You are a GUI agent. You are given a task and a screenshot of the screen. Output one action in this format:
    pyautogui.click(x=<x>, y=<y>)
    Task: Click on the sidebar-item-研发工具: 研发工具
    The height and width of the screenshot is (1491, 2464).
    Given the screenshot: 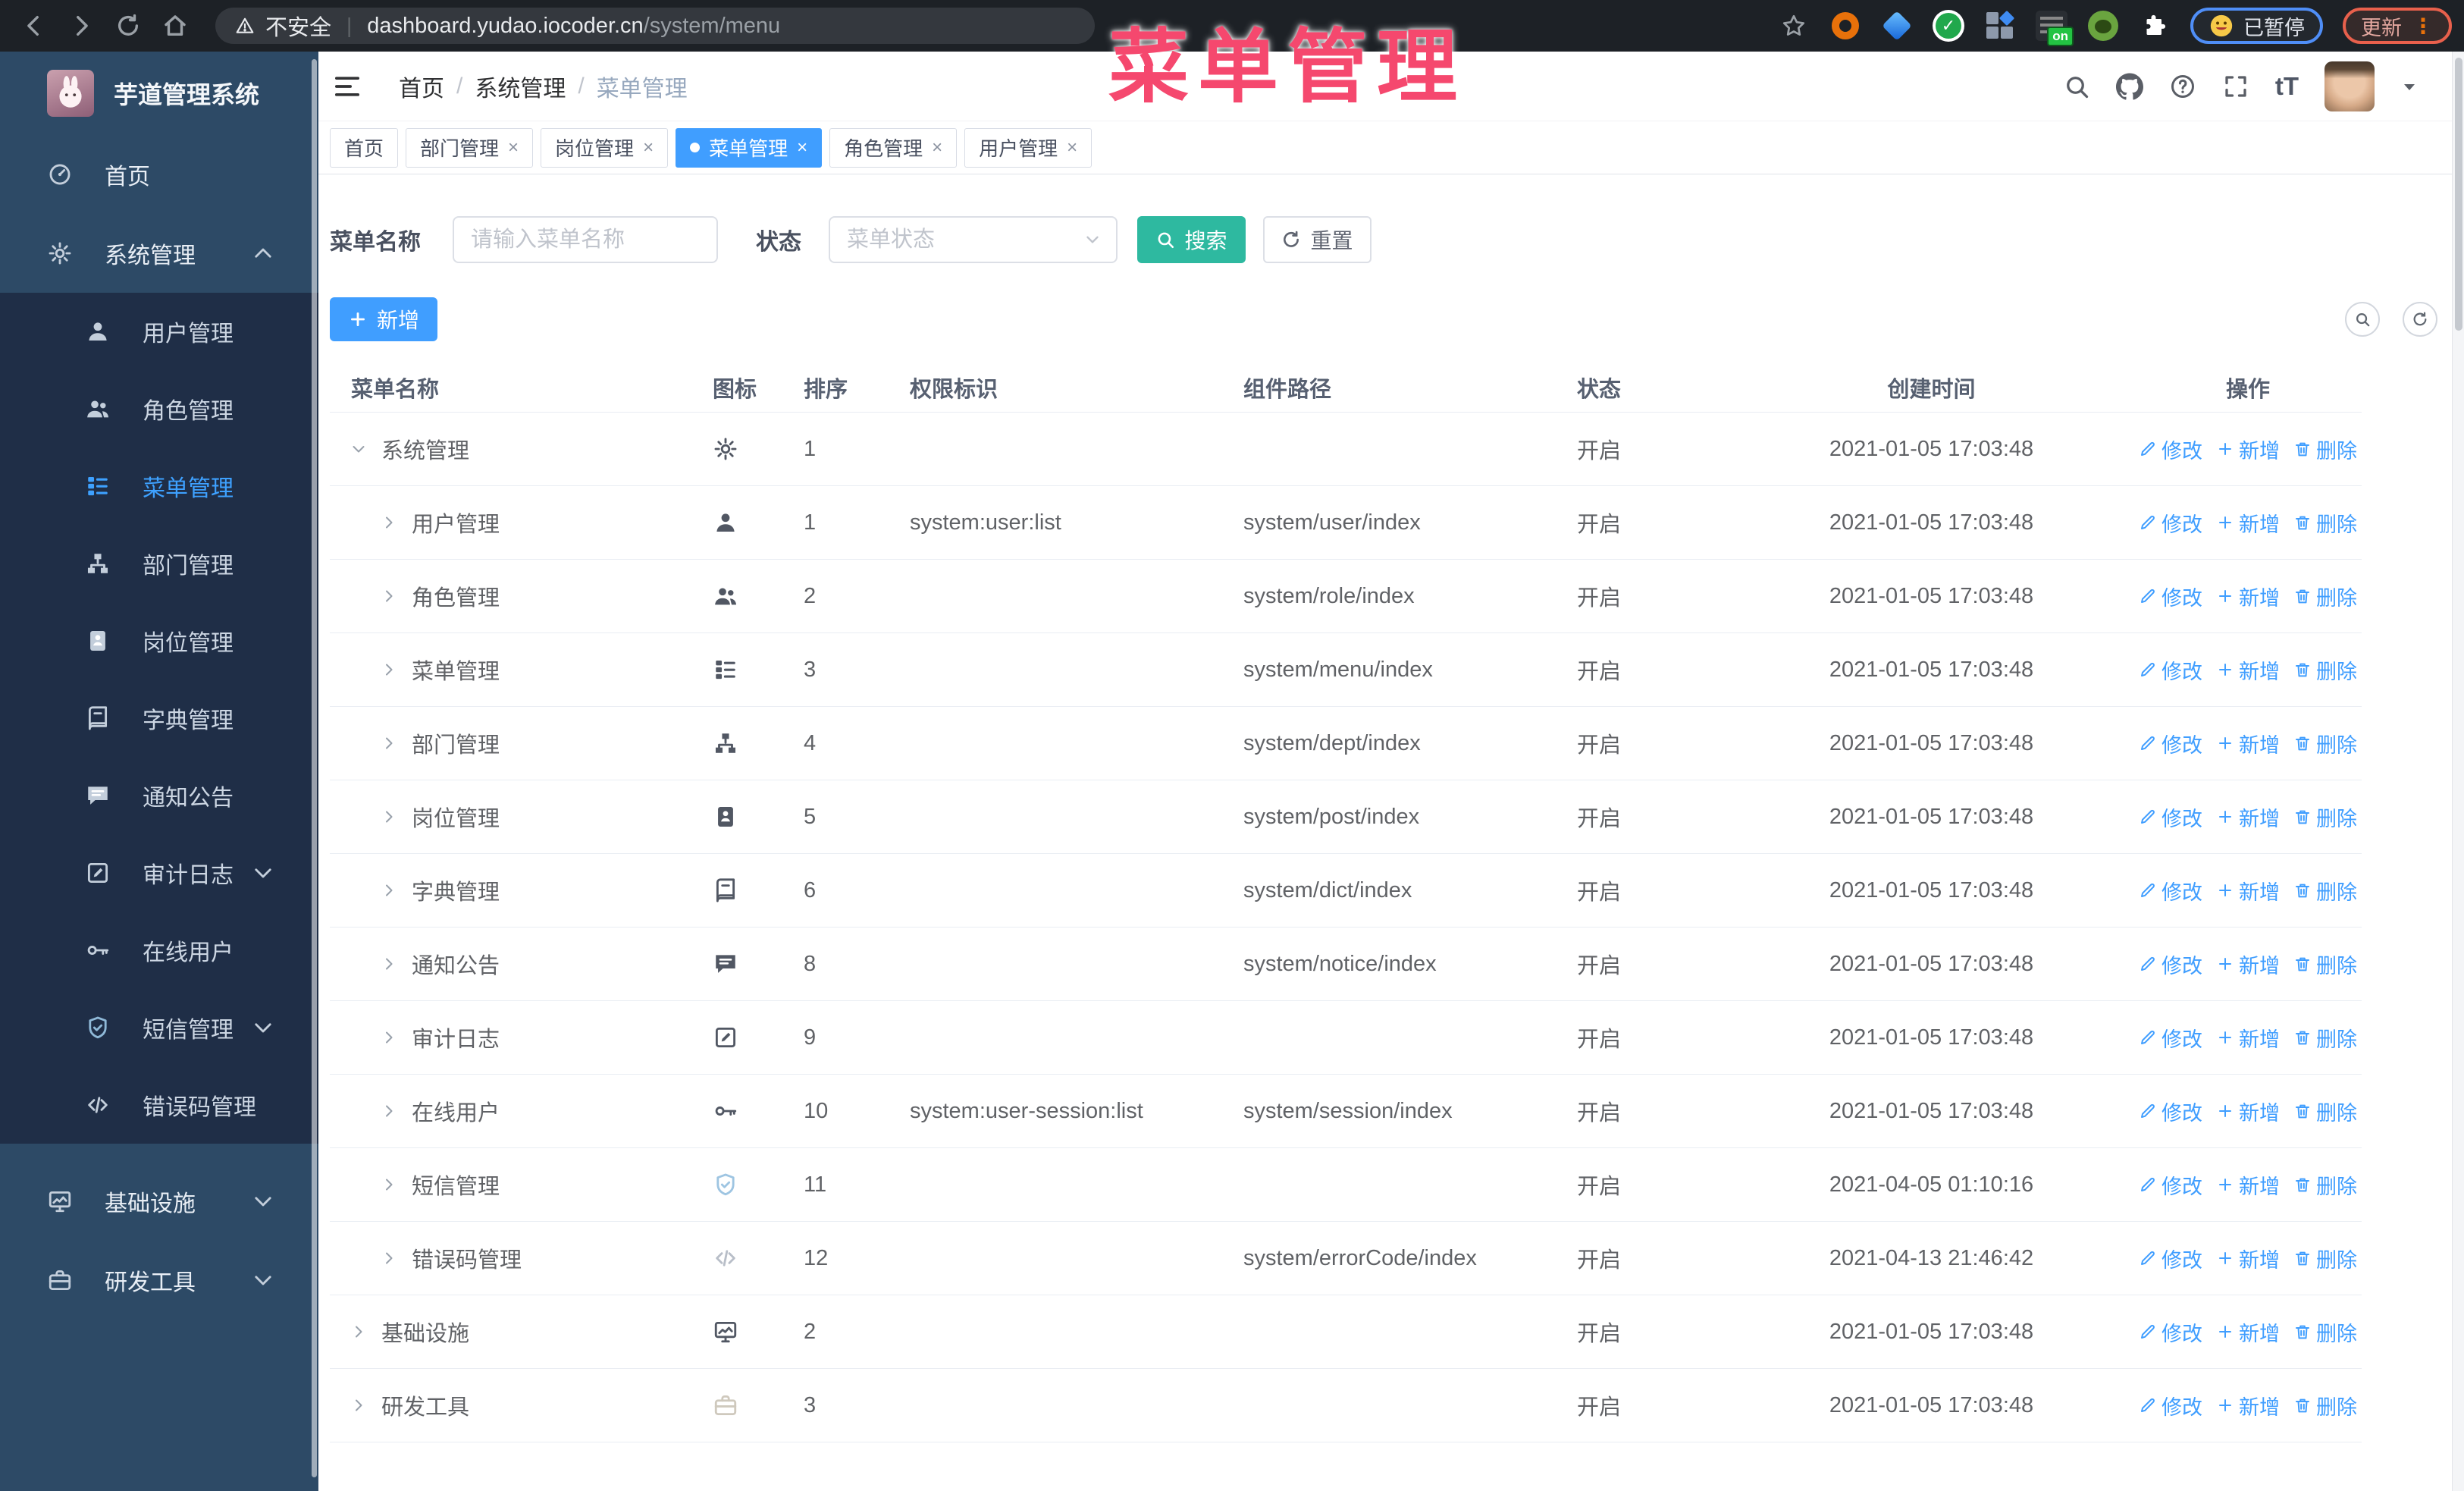 What is the action you would take?
    pyautogui.click(x=159, y=1280)
    